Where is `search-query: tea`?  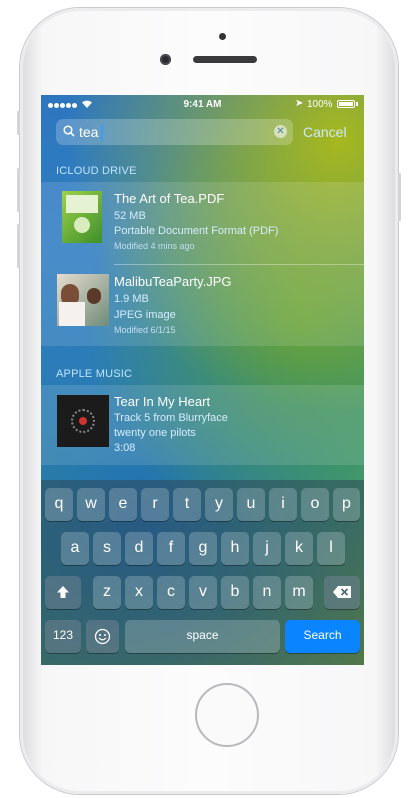
search-query: tea is located at coordinates (88, 132).